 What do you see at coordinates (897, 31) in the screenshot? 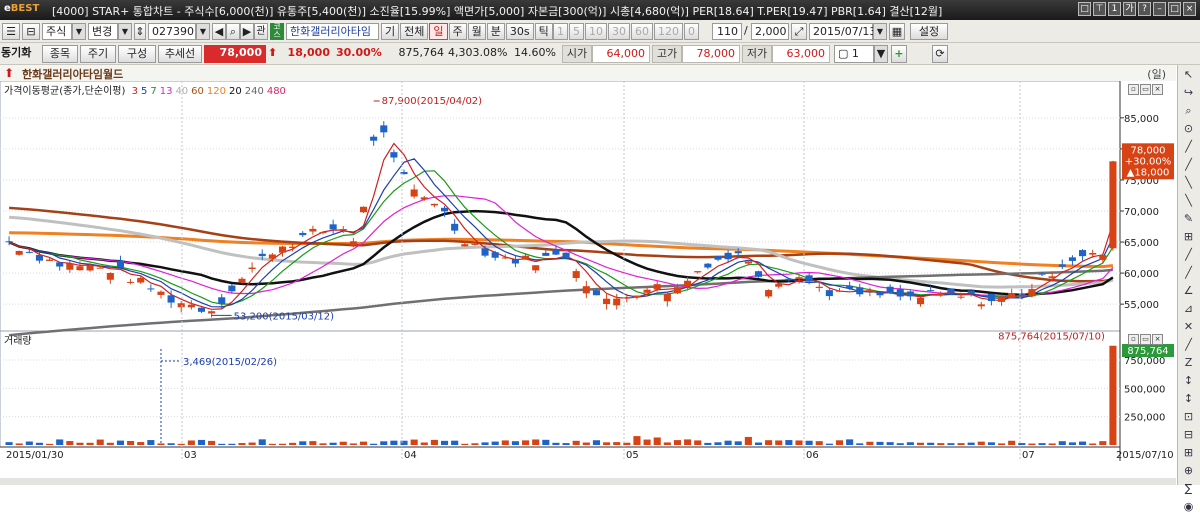
I see `calendar-icon: ▦` at bounding box center [897, 31].